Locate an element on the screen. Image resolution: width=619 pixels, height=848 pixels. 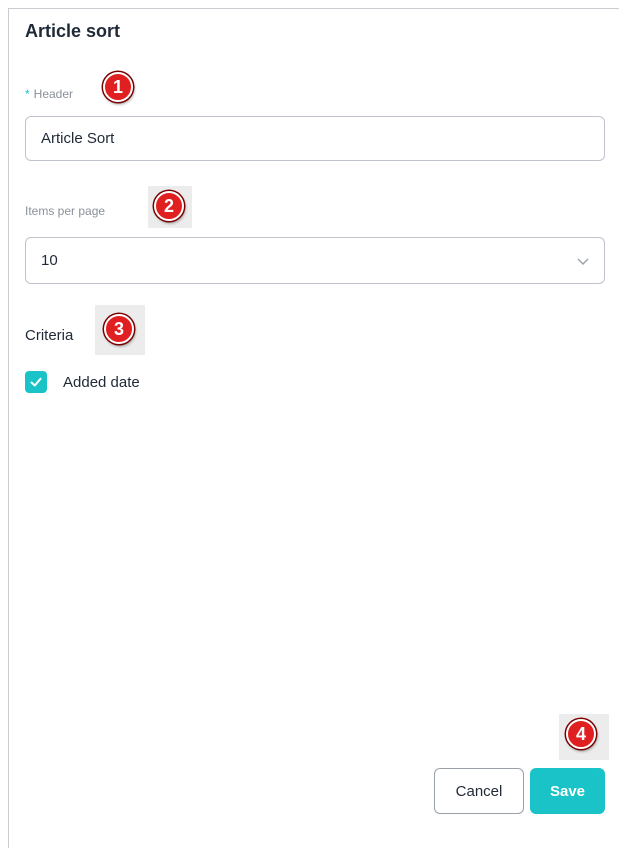
items-per-page-label: Items per page is located at coordinates (65, 211).